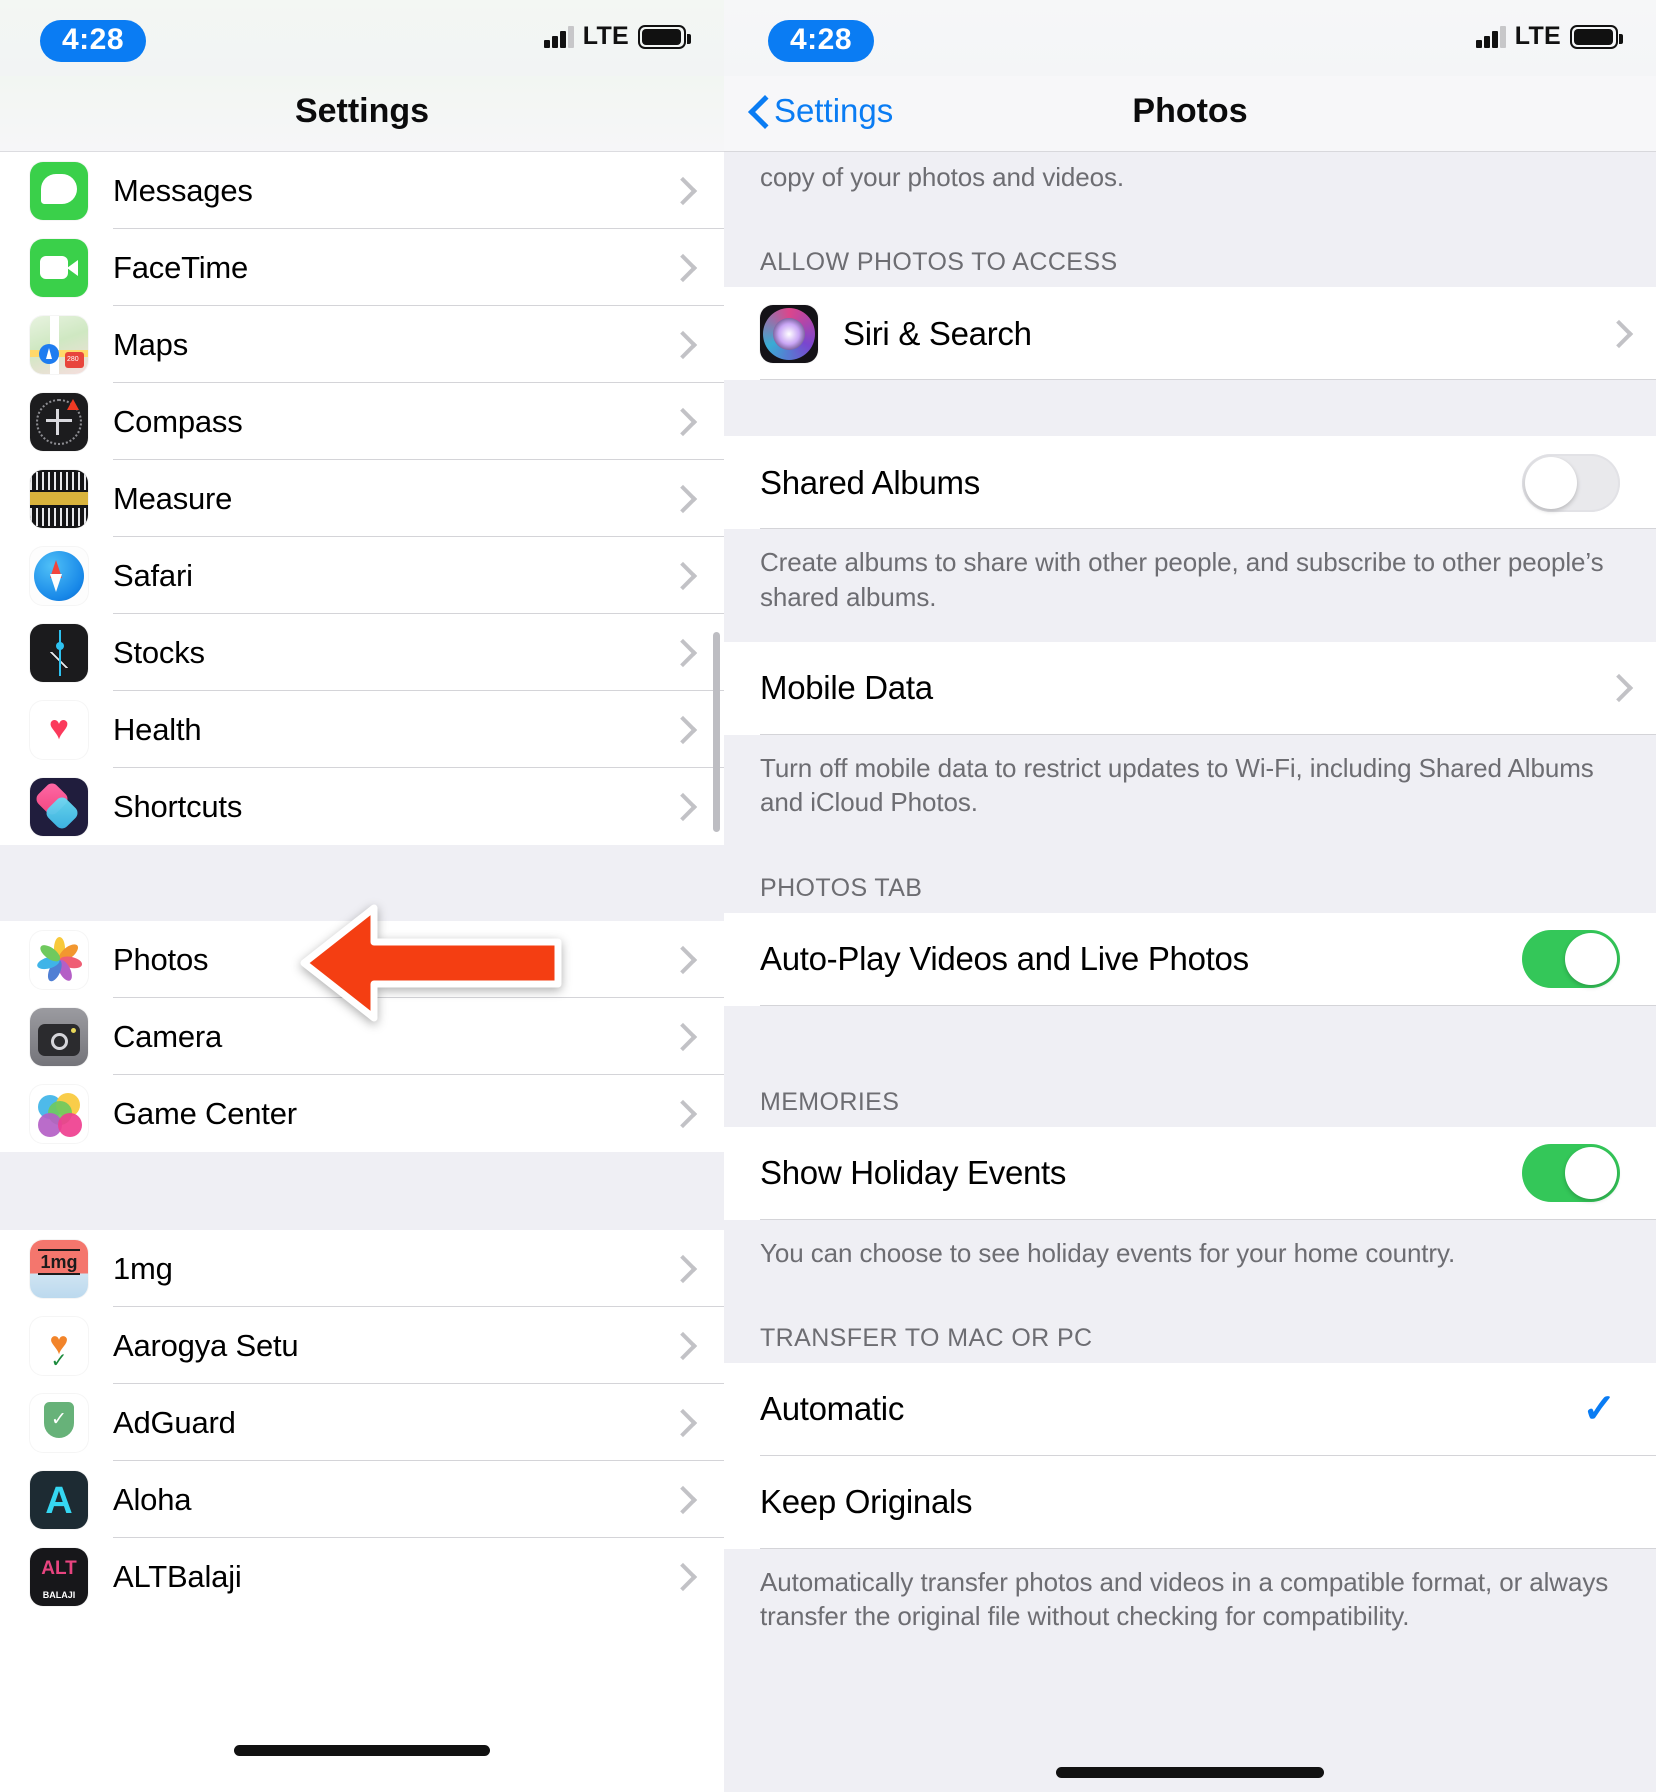  Describe the element at coordinates (1190, 1502) in the screenshot. I see `row-transfer-keep-originals: Keep Originals` at that location.